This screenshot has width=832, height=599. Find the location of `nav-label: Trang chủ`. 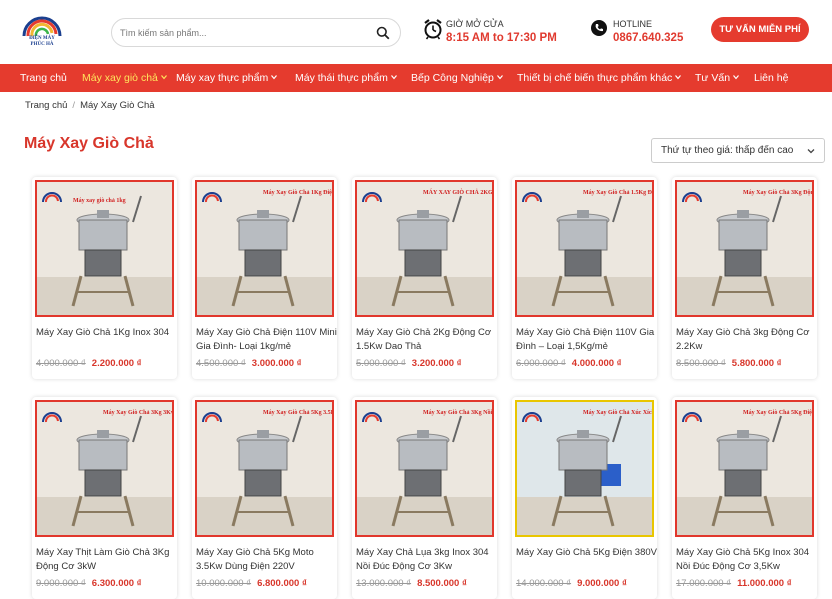

nav-label: Trang chủ is located at coordinates (43, 78).